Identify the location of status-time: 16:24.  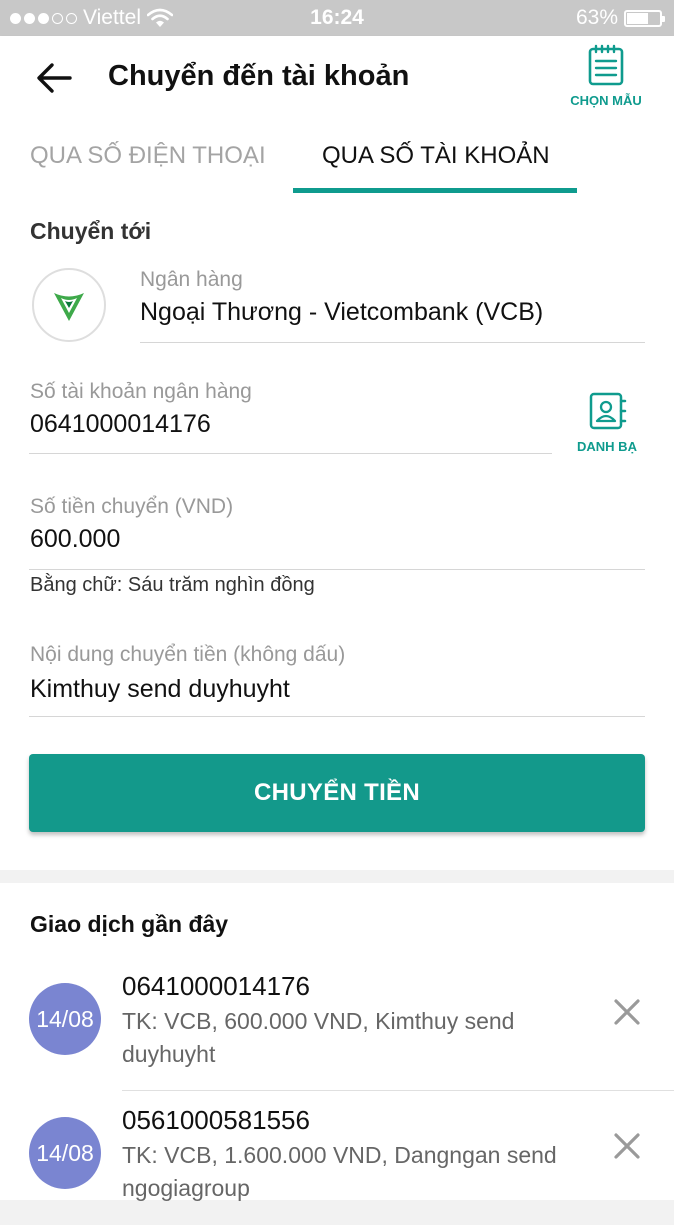
(337, 17).